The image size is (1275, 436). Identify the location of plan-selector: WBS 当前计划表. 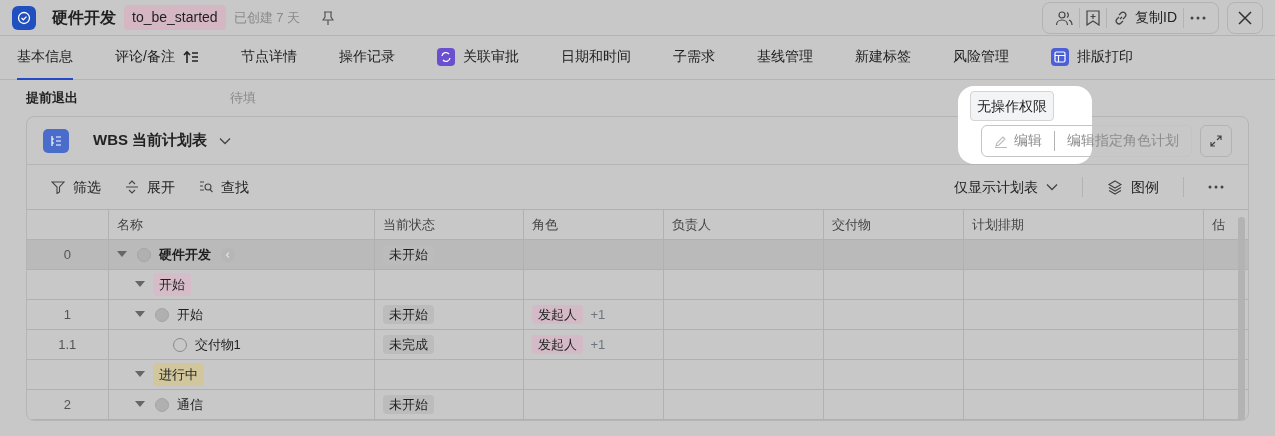
(162, 140).